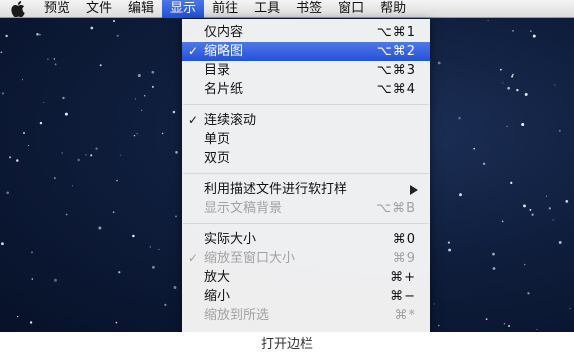 The image size is (574, 358). Describe the element at coordinates (306, 315) in the screenshot. I see `menu-item-zoom-to-selection: 缩放到所选 ⌘*` at that location.